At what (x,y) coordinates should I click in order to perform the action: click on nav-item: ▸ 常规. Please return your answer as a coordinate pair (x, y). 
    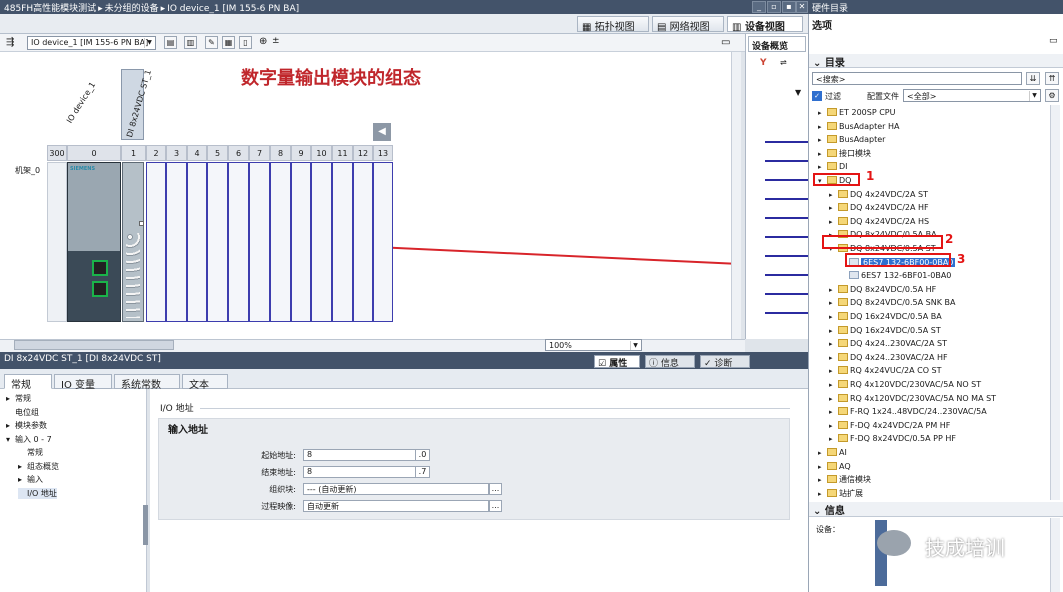
    Looking at the image, I should click on (18, 398).